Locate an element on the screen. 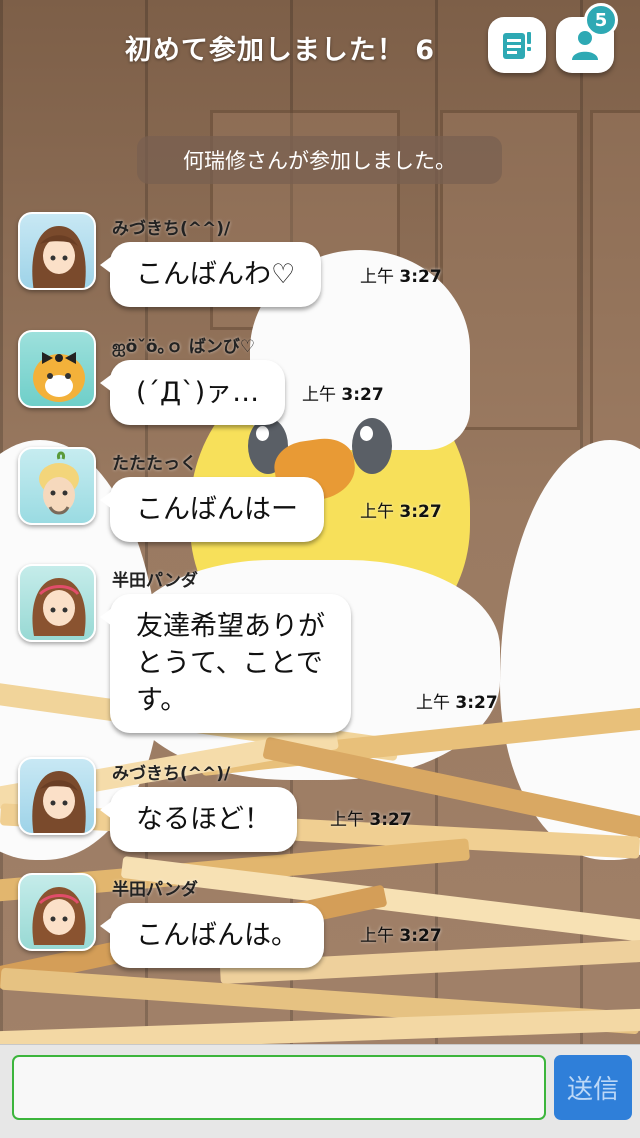 The image size is (640, 1138). message-bubble: 友達希望ありが とうて、ことで す。 is located at coordinates (225, 663).